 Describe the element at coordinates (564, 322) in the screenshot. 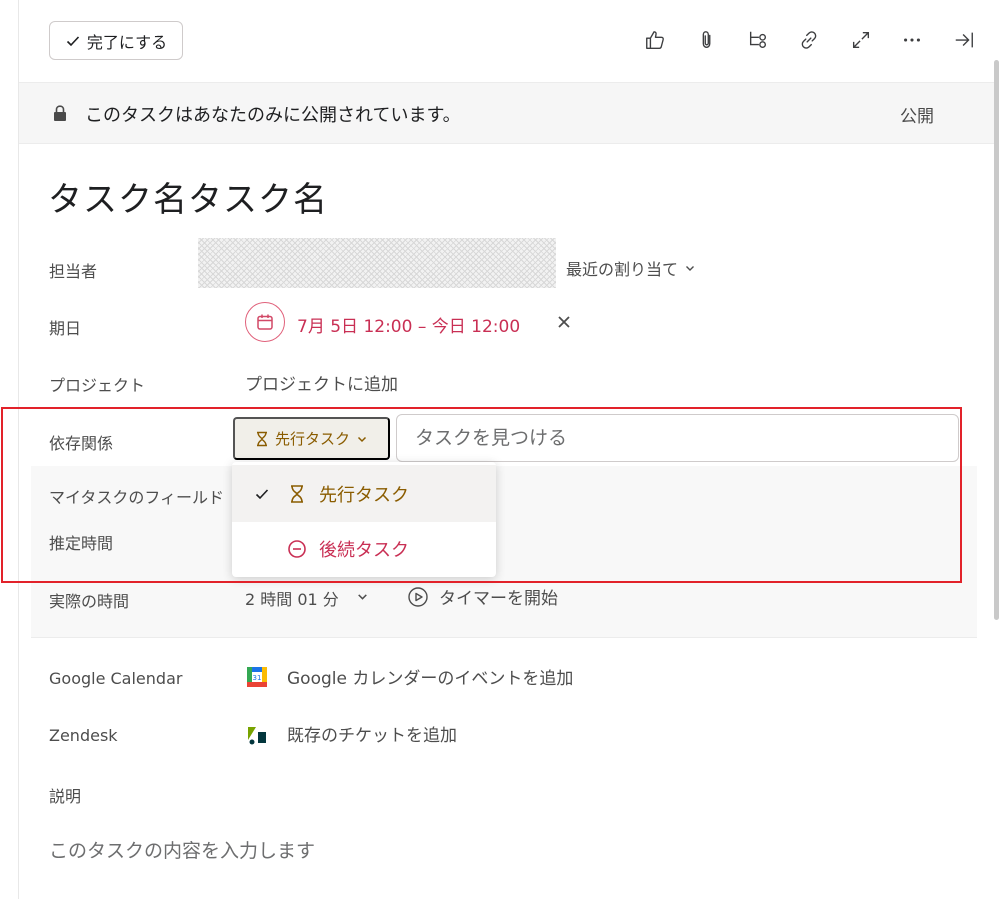

I see `clear-due-date-icon` at that location.